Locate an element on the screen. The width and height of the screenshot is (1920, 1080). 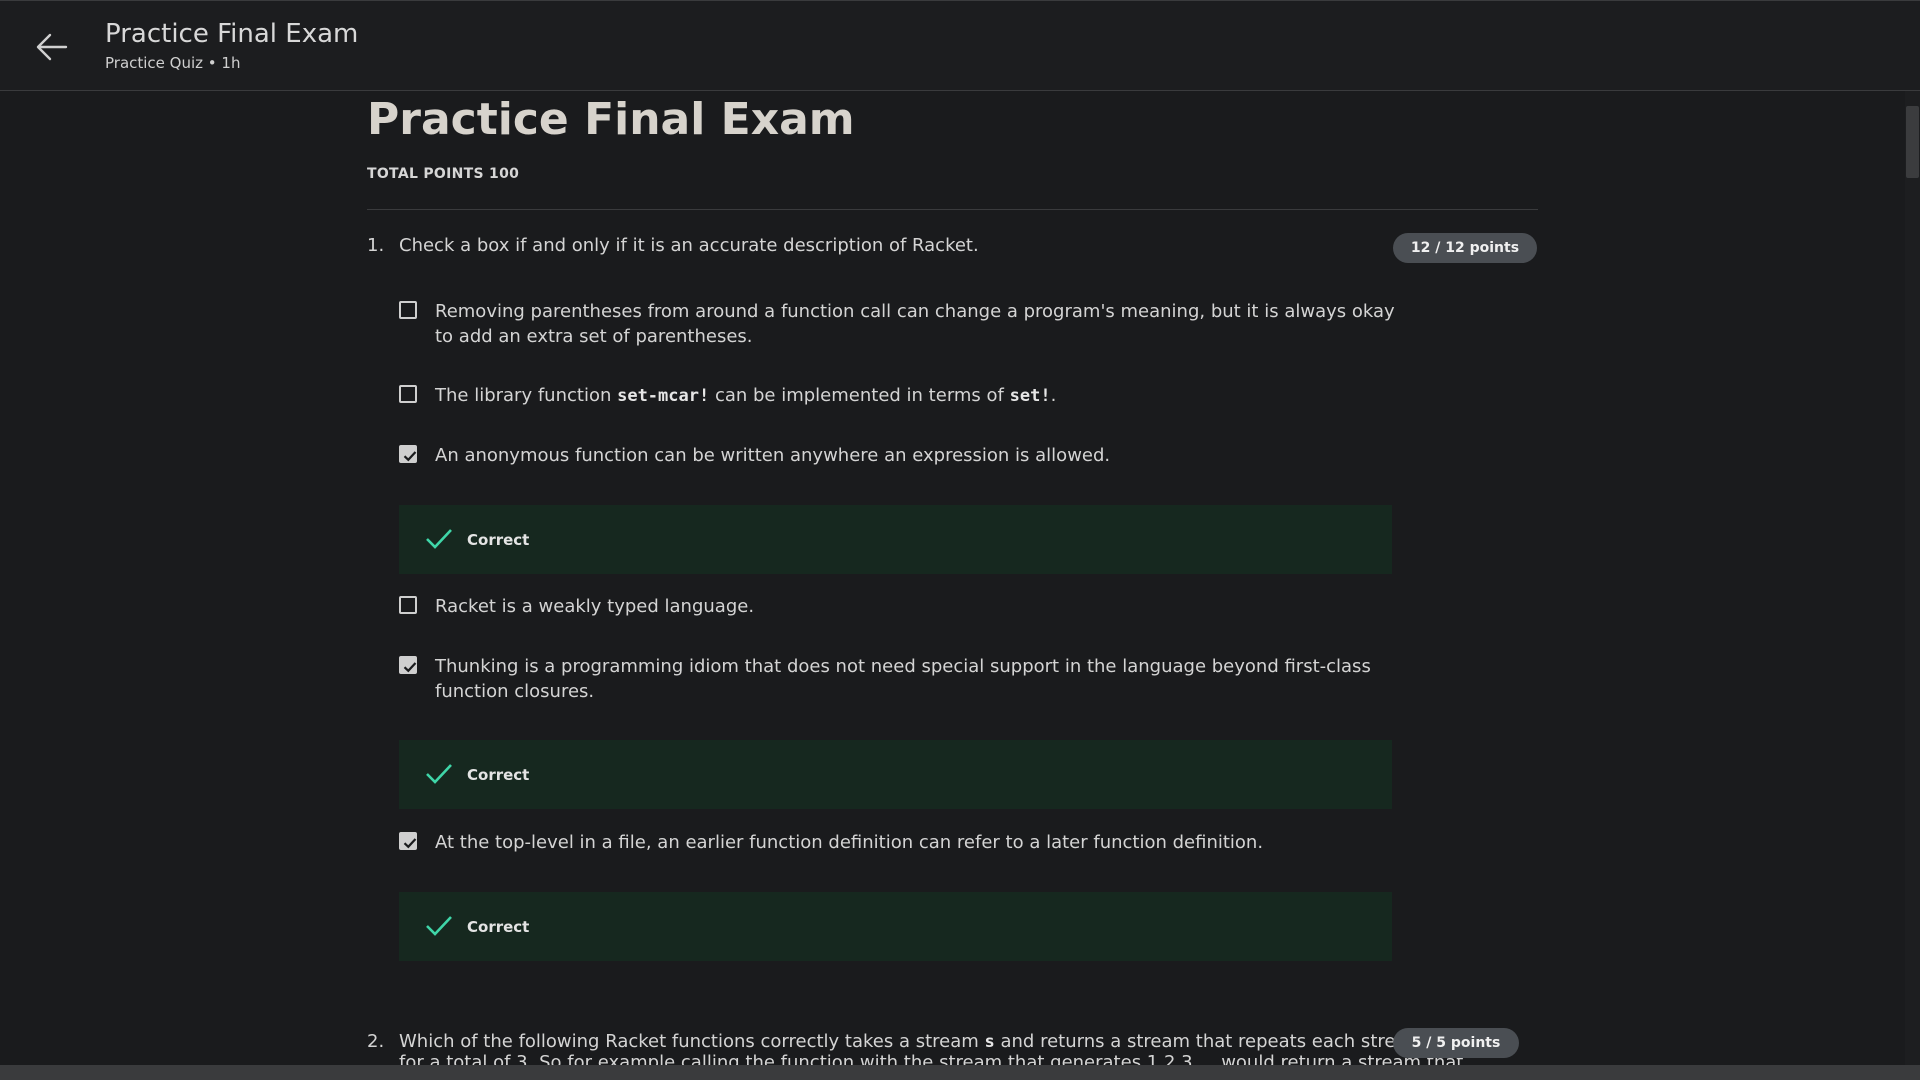
arrow-left-icon is located at coordinates (52, 47).